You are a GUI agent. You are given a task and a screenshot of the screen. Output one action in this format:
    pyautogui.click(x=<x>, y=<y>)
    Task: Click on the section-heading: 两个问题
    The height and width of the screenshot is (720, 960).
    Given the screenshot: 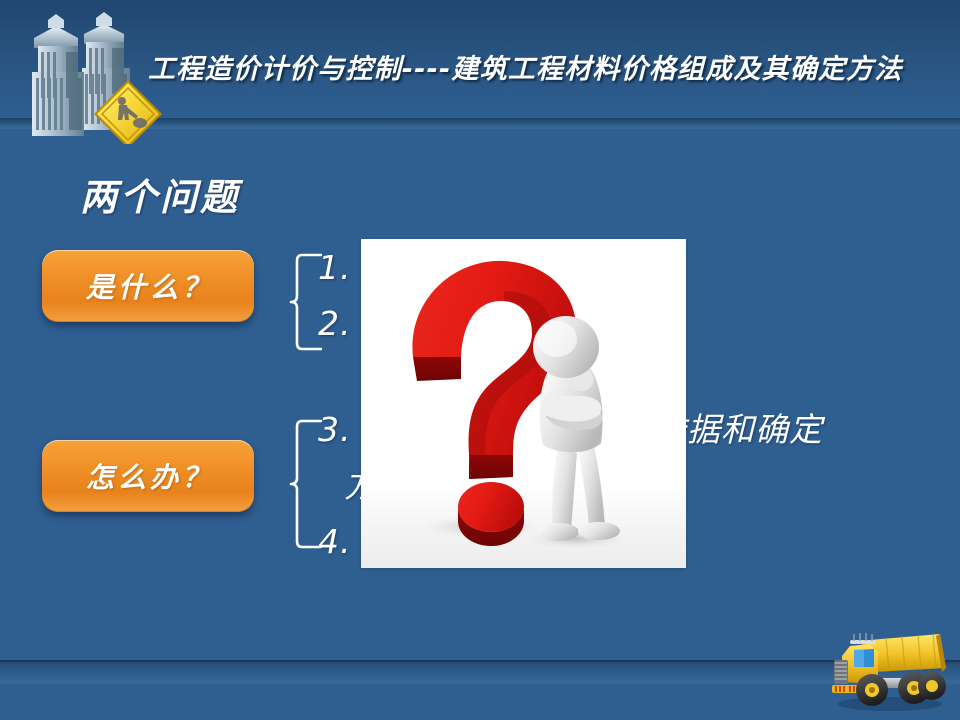 What is the action you would take?
    pyautogui.click(x=160, y=197)
    